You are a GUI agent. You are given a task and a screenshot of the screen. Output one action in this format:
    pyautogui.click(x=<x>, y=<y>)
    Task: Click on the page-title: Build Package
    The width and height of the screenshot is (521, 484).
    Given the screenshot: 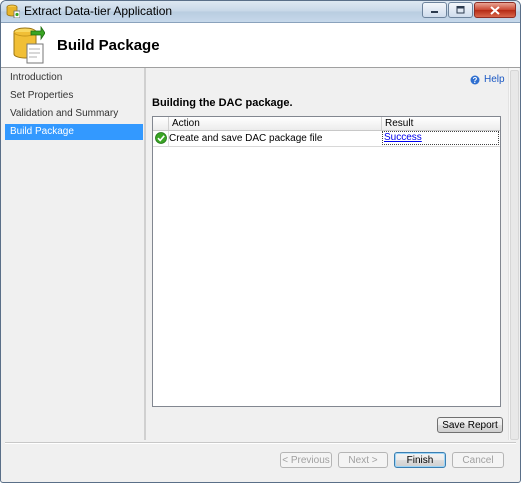 What is the action you would take?
    pyautogui.click(x=108, y=45)
    